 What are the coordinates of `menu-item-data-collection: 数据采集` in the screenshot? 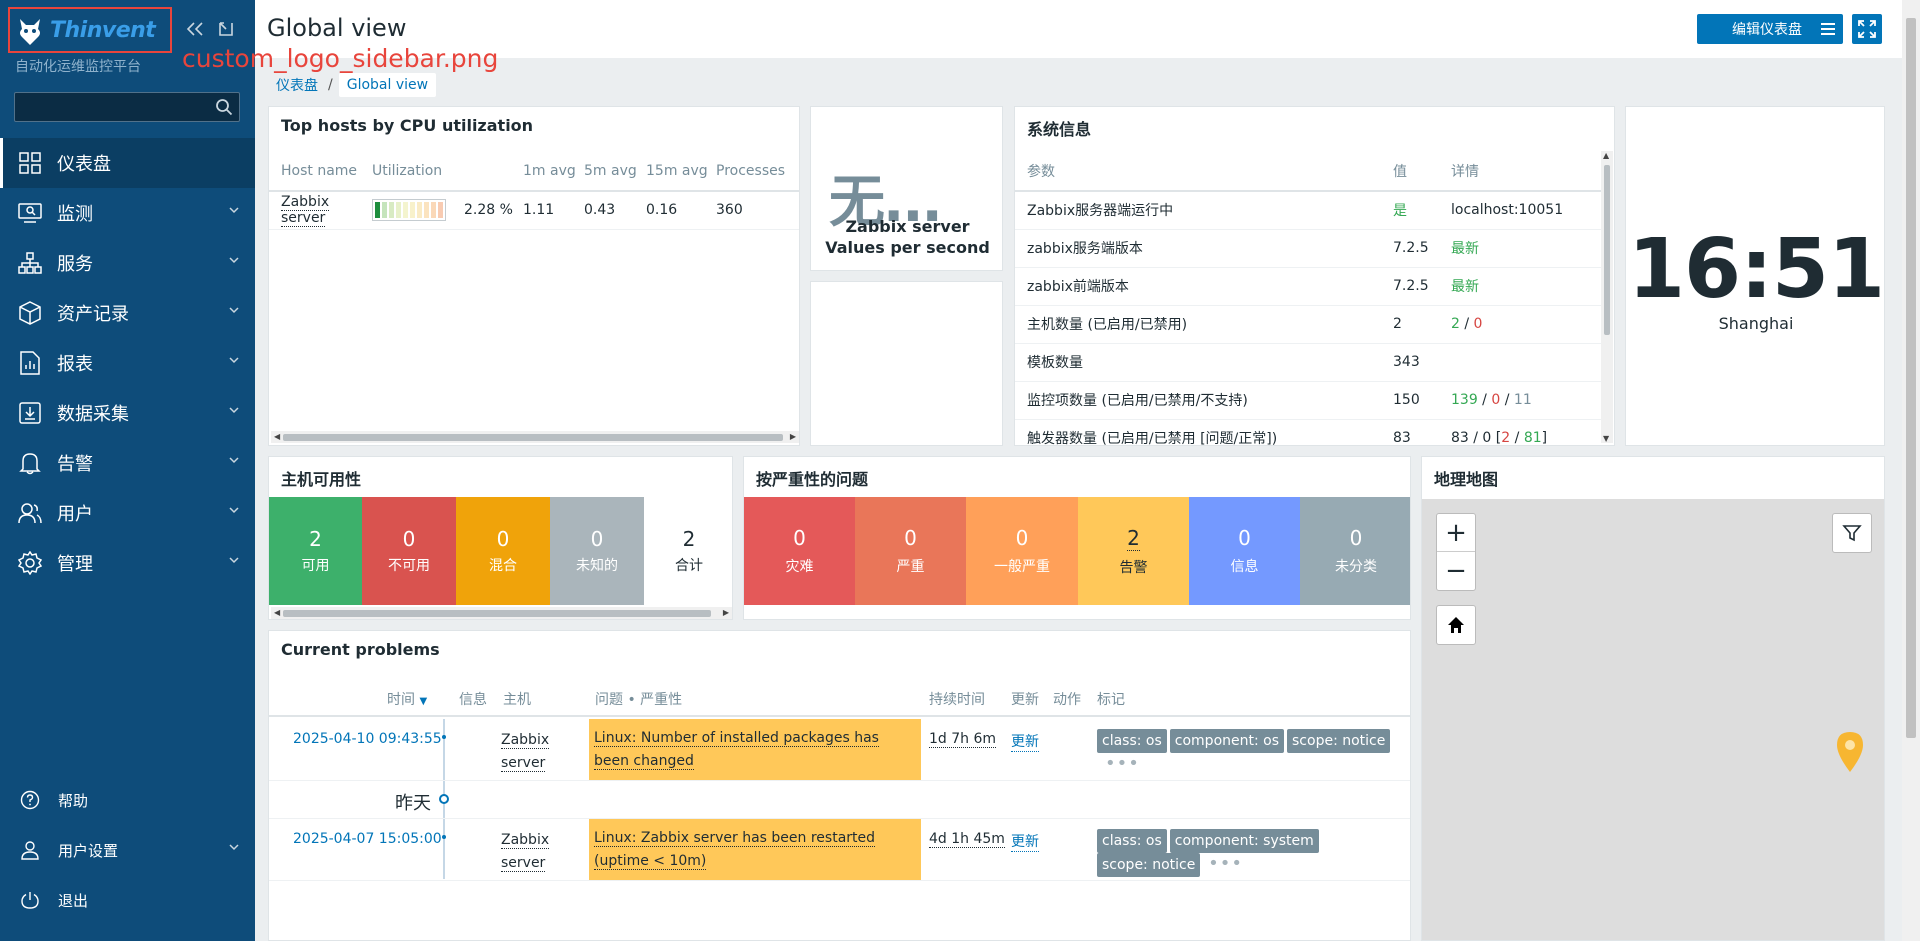 It's located at (127, 413).